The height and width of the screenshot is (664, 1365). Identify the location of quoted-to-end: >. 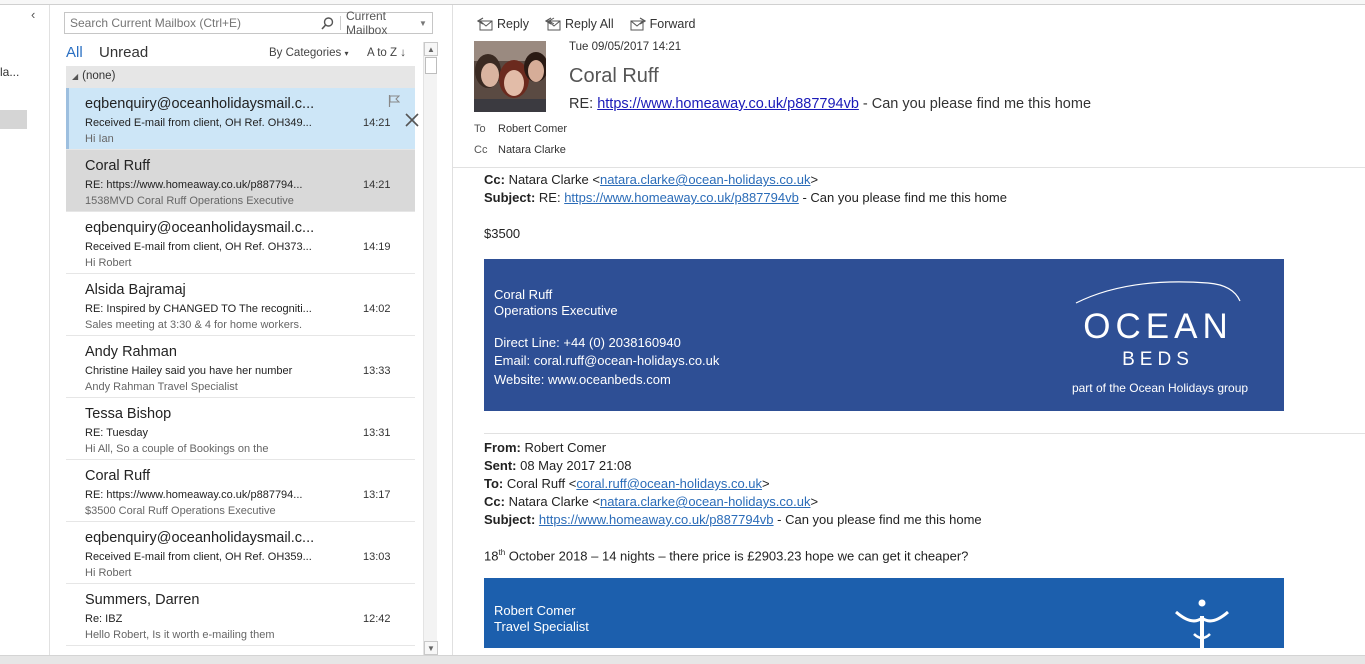
(766, 483).